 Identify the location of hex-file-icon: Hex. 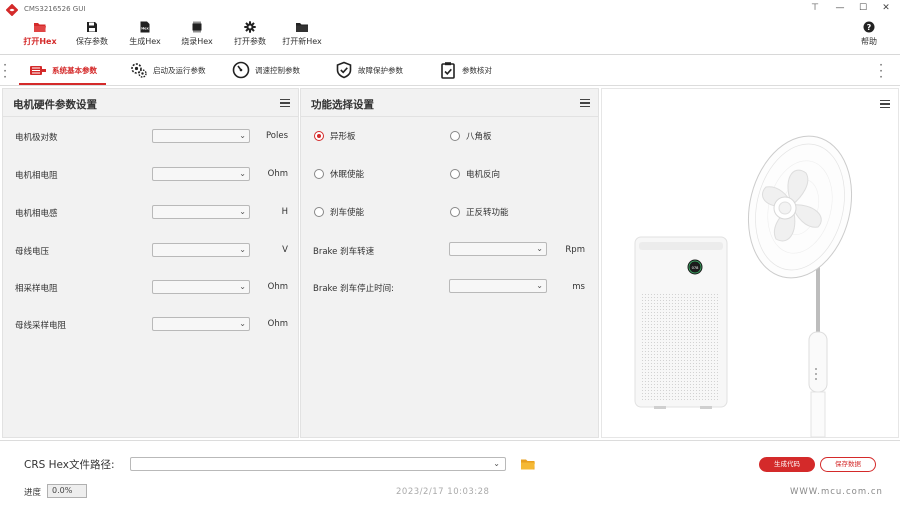
(145, 27).